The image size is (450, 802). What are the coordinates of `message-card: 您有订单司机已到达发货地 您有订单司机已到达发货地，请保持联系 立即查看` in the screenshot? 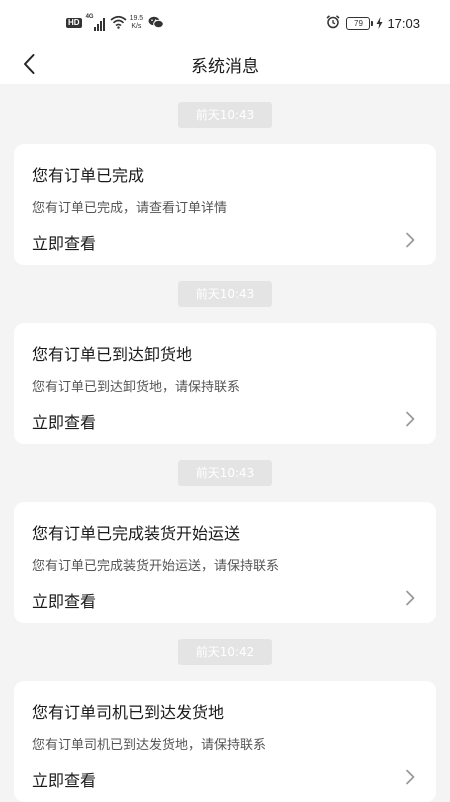 It's located at (225, 741).